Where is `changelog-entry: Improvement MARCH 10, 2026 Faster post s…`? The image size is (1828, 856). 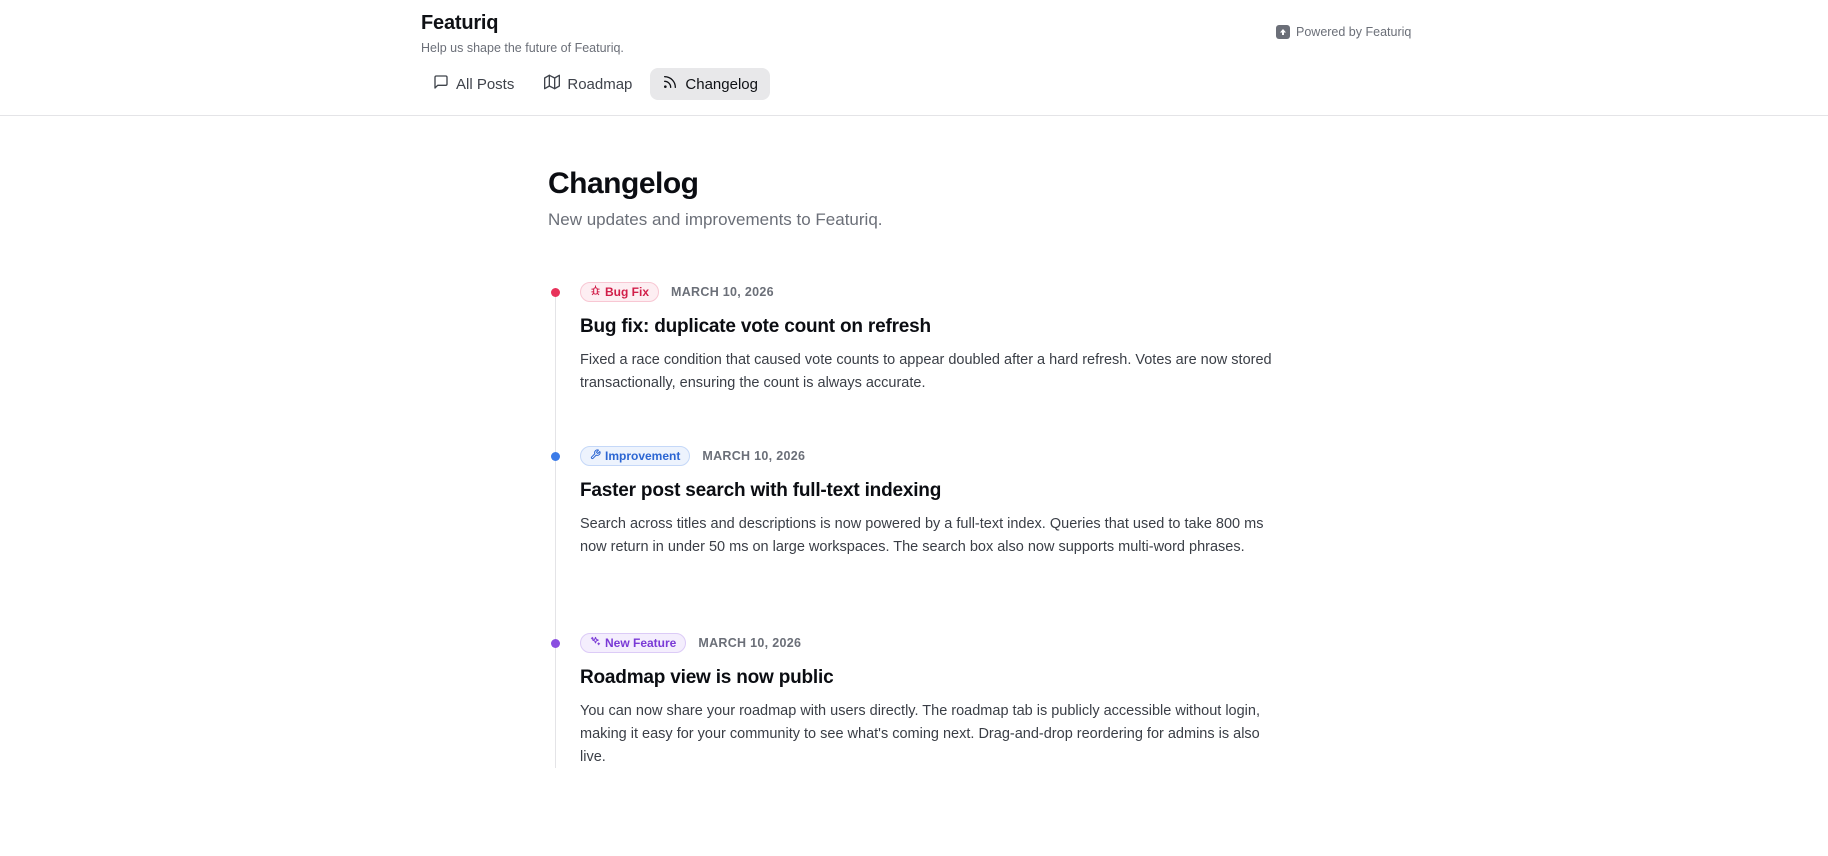 changelog-entry: Improvement MARCH 10, 2026 Faster post s… is located at coordinates (918, 537).